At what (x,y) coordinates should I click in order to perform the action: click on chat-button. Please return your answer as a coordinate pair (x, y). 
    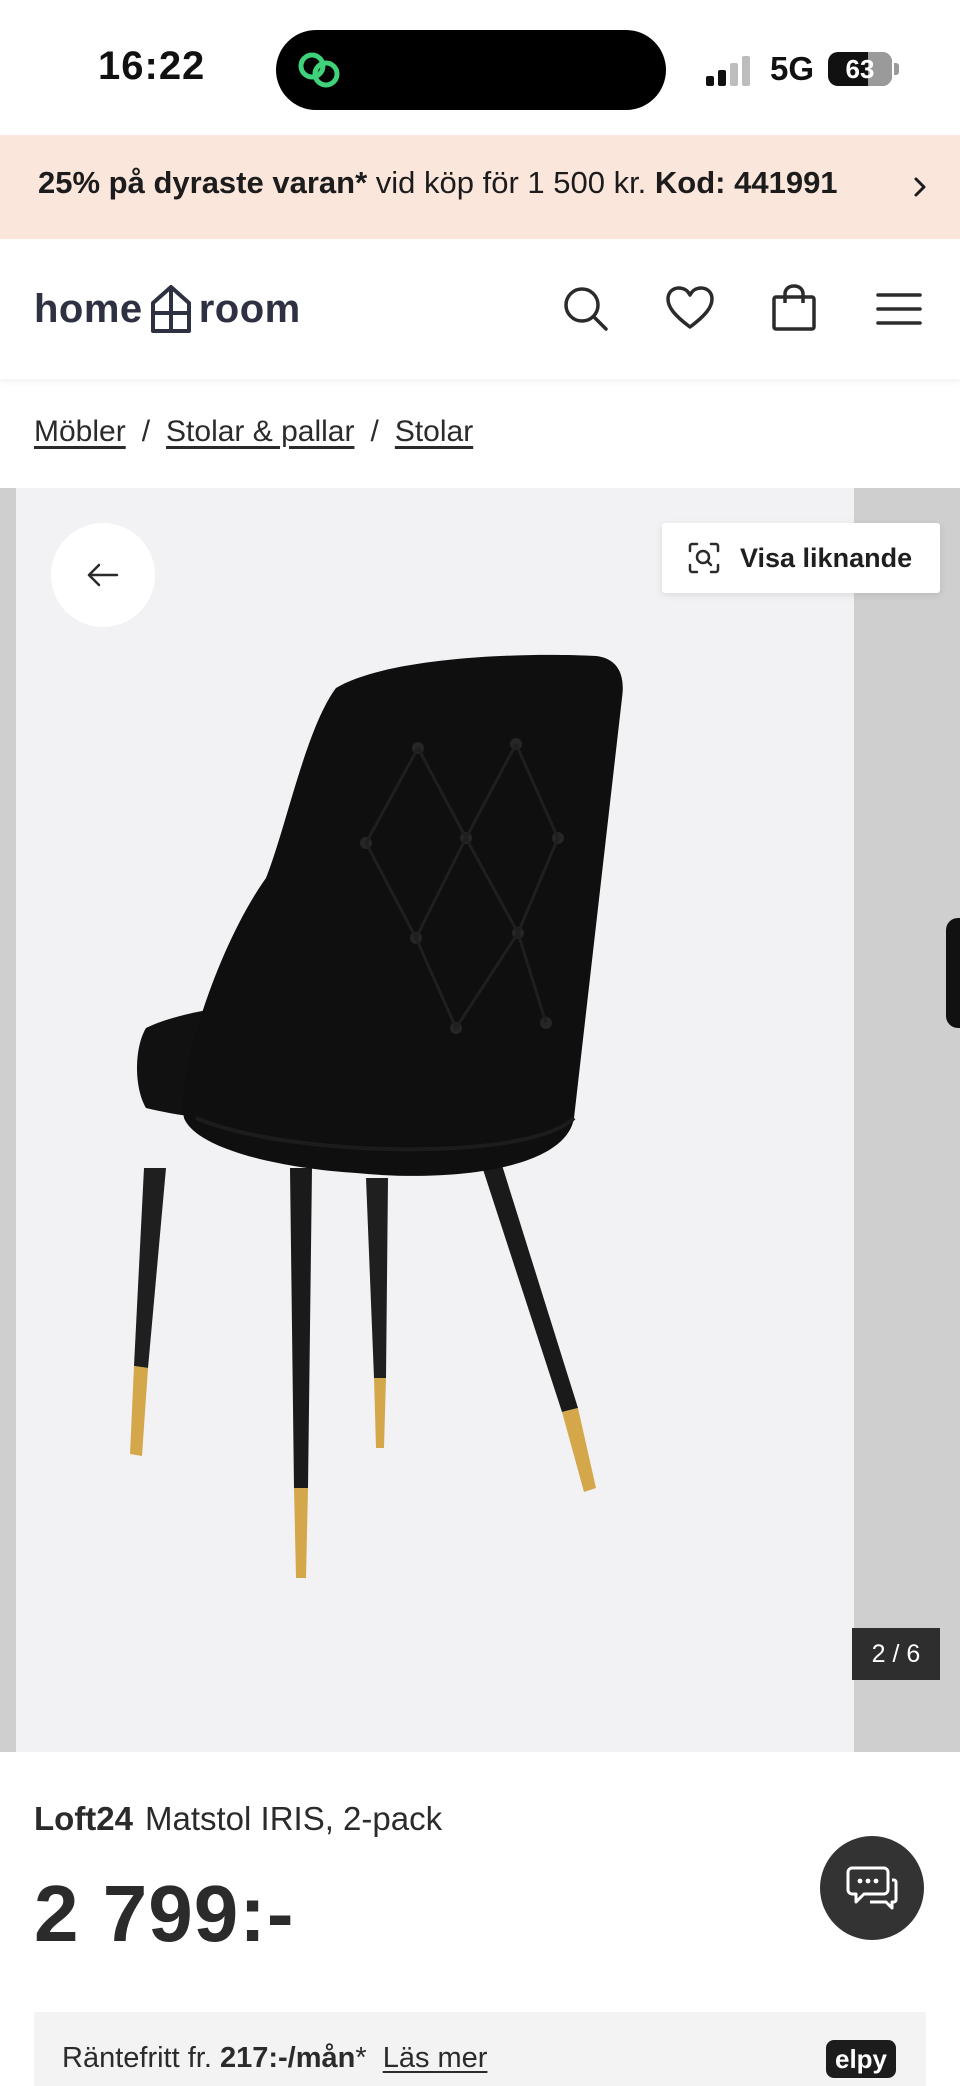
    Looking at the image, I should click on (872, 1888).